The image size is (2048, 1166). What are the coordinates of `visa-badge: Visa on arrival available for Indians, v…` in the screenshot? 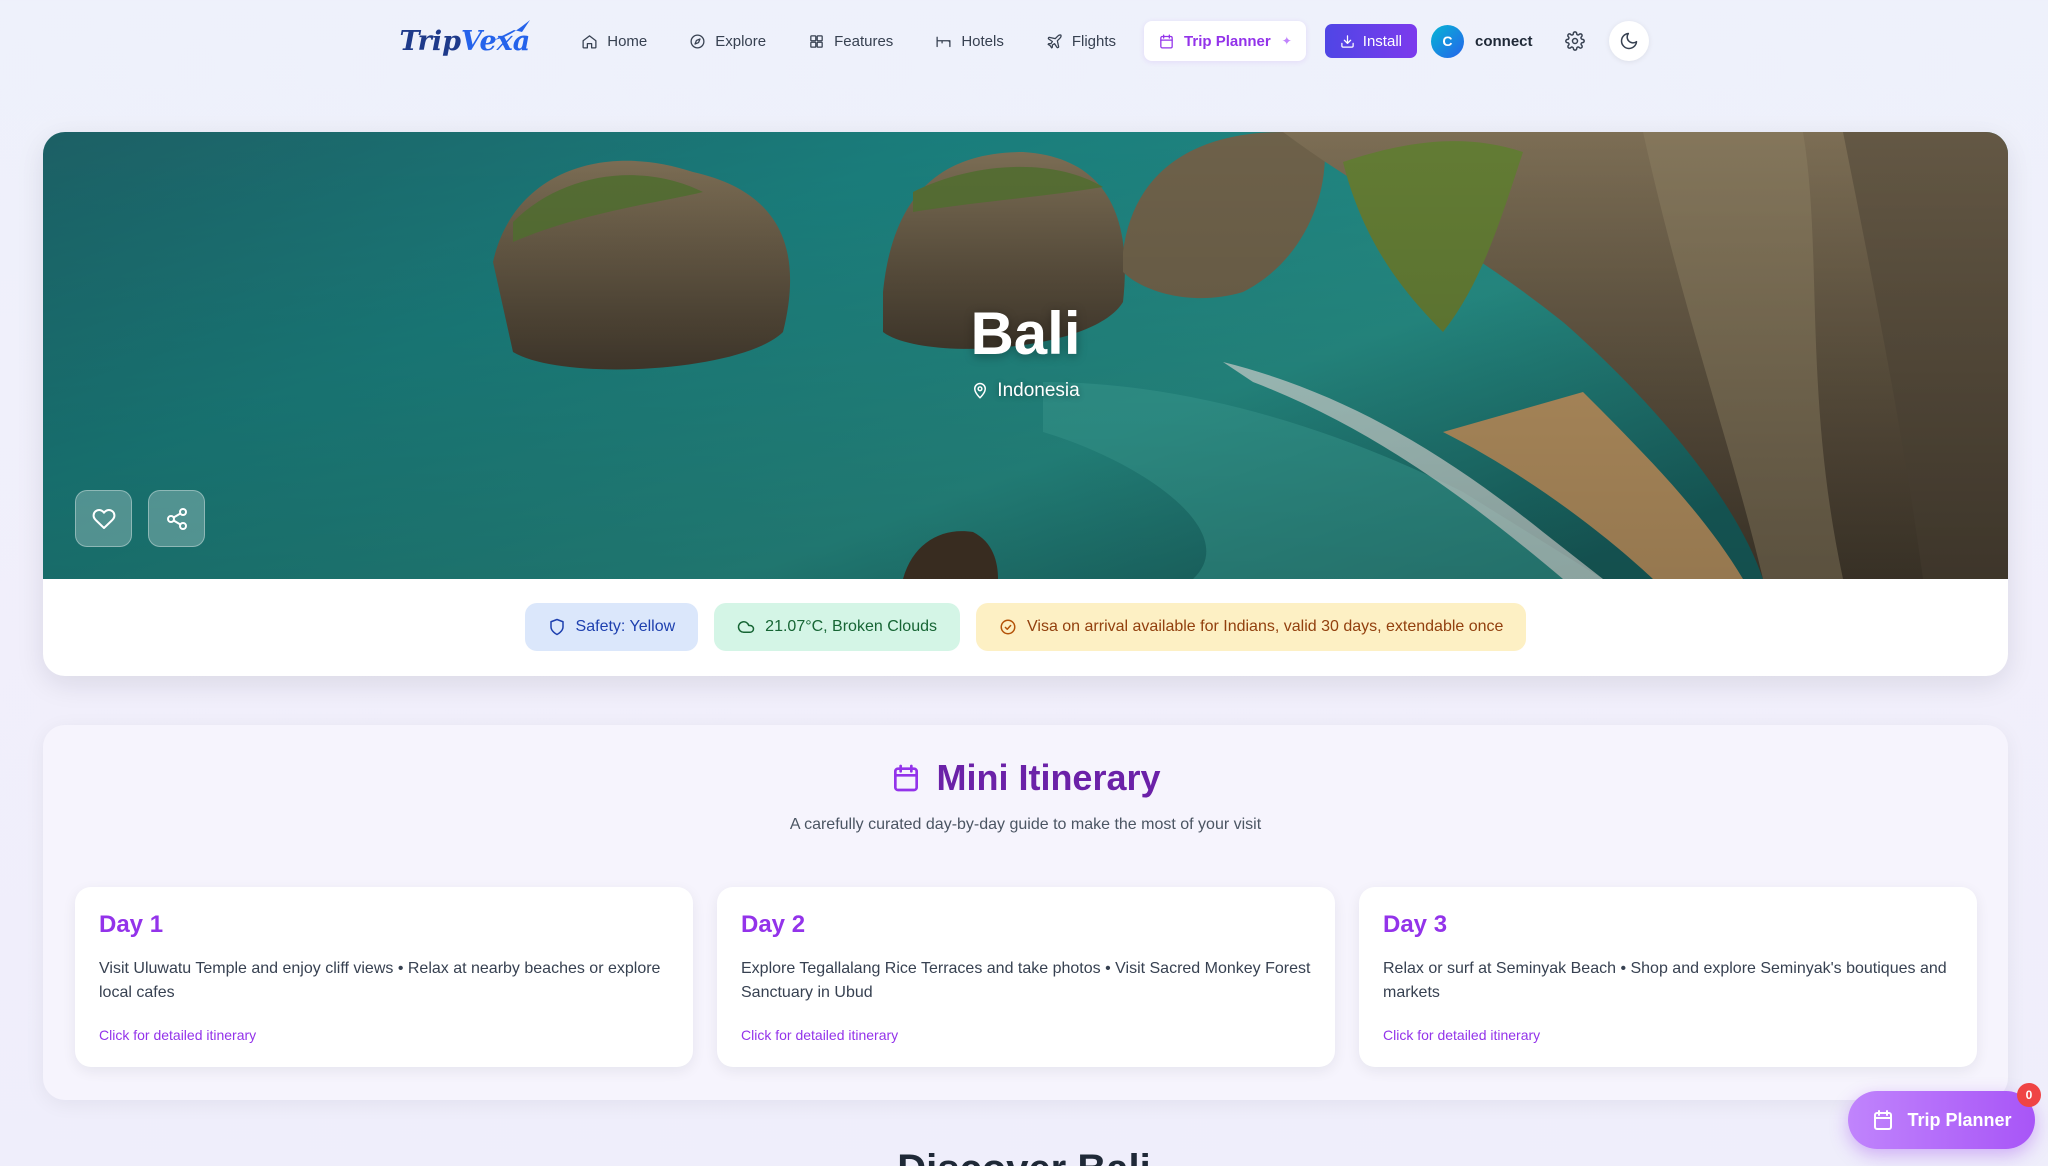 It's located at (1251, 627).